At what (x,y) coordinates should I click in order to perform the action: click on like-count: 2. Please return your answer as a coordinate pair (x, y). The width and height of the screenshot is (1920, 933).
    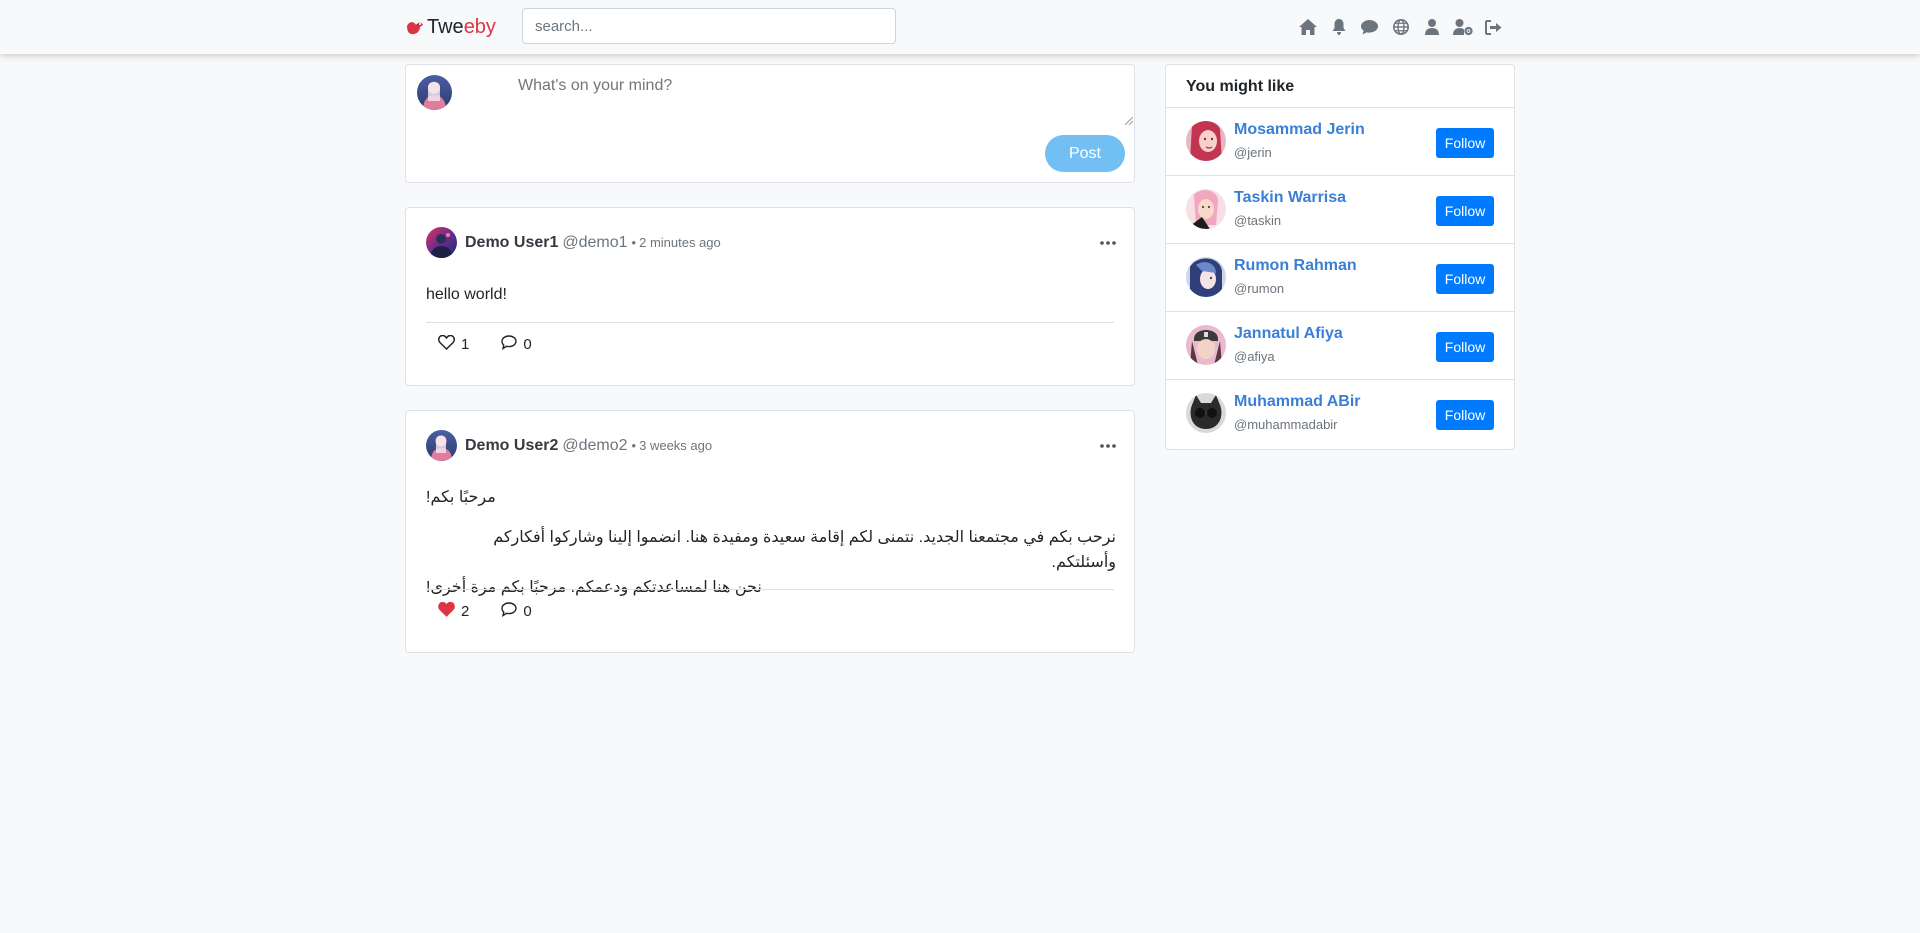
    Looking at the image, I should click on (465, 611).